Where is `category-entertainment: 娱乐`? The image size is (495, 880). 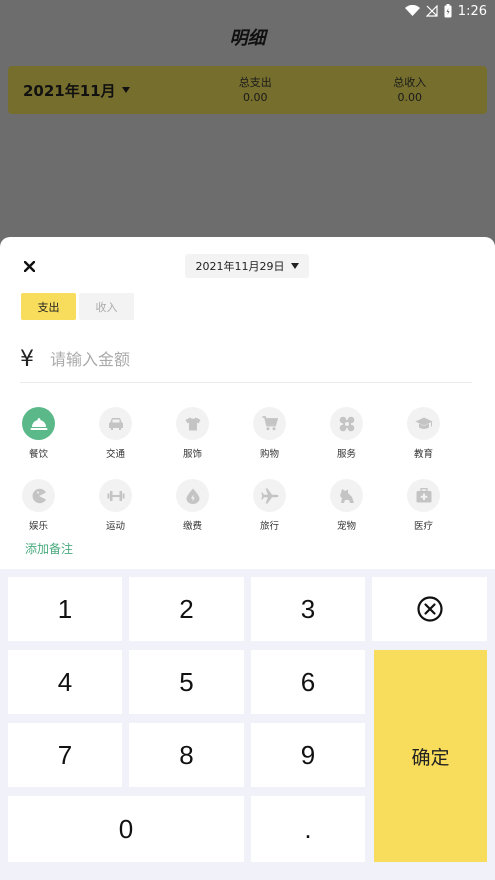
category-entertainment: 娱乐 is located at coordinates (38, 505).